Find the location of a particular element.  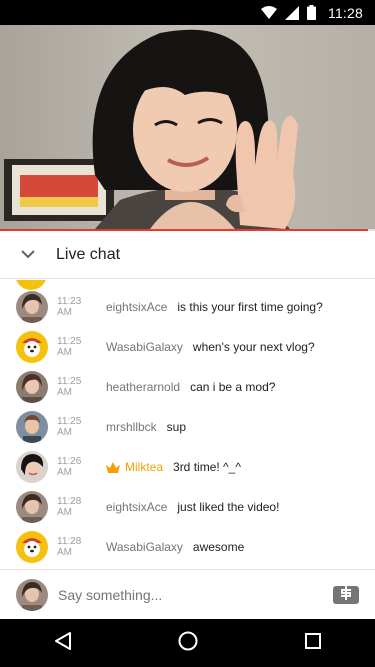

chat-input-bar is located at coordinates (187, 594).